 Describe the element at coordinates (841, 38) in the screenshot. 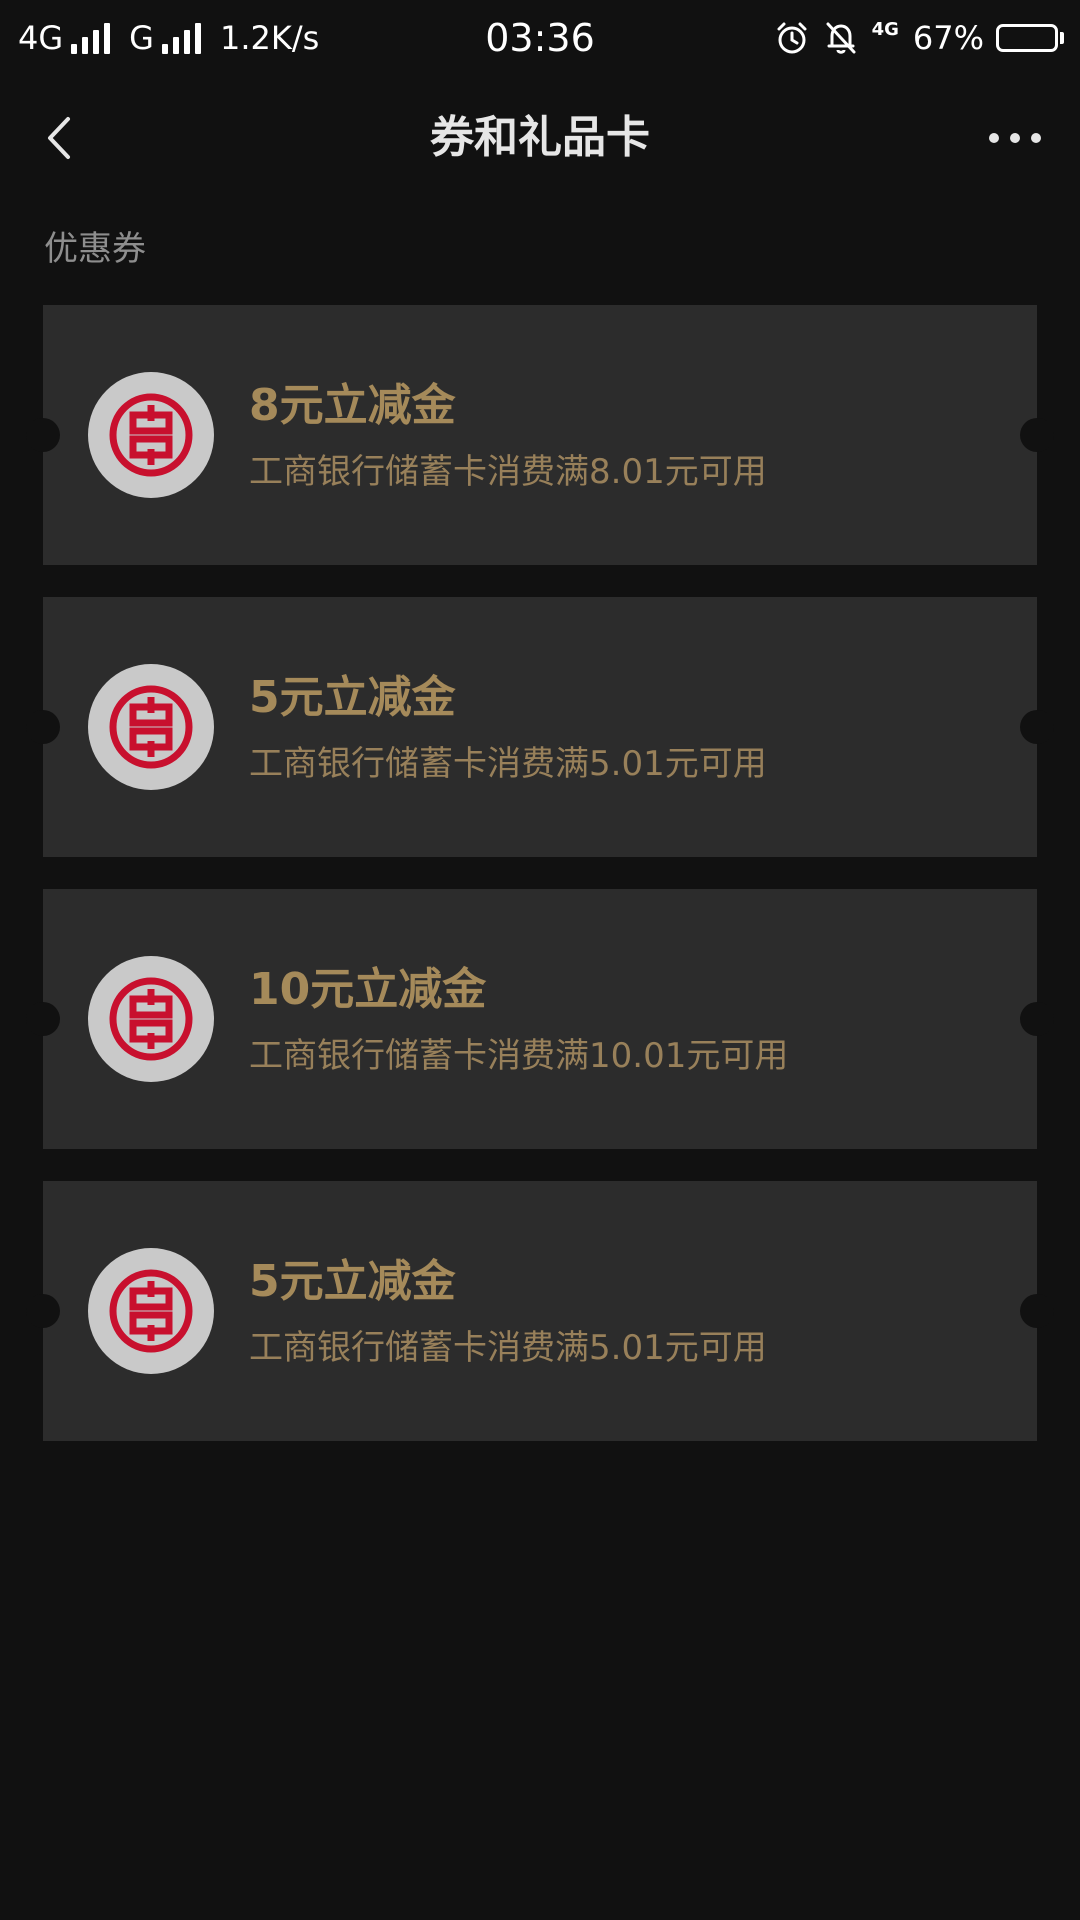

I see `bell-muted-icon` at that location.